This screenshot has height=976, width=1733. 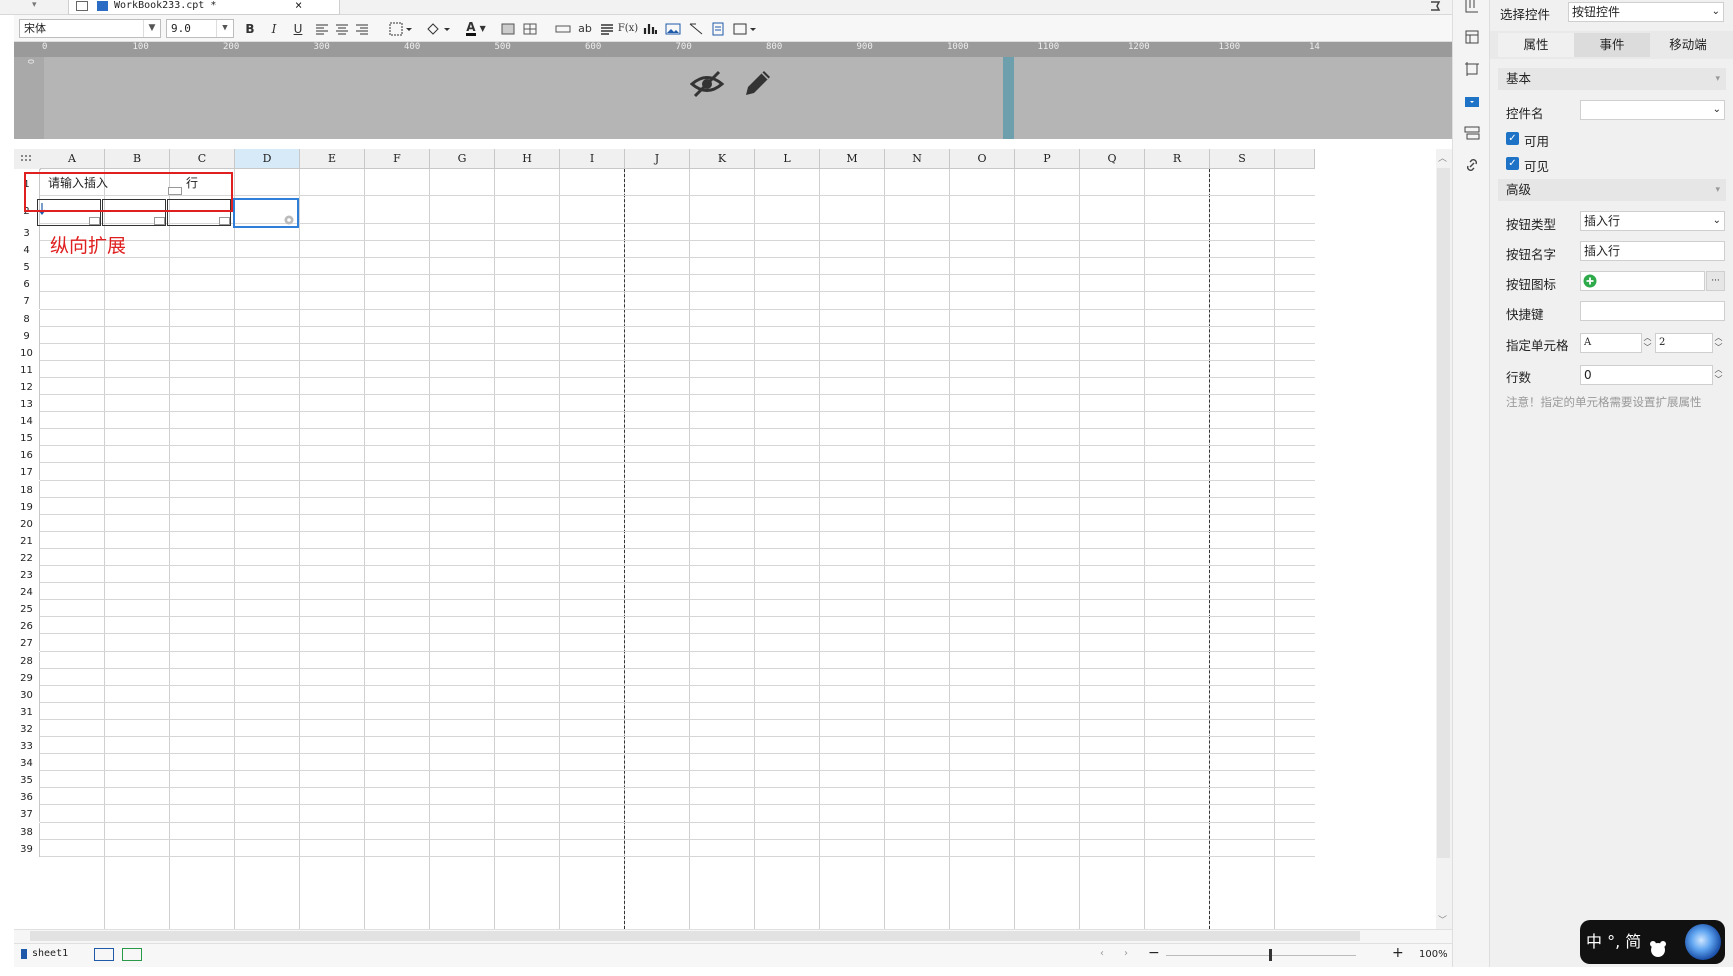 What do you see at coordinates (27, 609) in the screenshot?
I see `row-header-25: 25` at bounding box center [27, 609].